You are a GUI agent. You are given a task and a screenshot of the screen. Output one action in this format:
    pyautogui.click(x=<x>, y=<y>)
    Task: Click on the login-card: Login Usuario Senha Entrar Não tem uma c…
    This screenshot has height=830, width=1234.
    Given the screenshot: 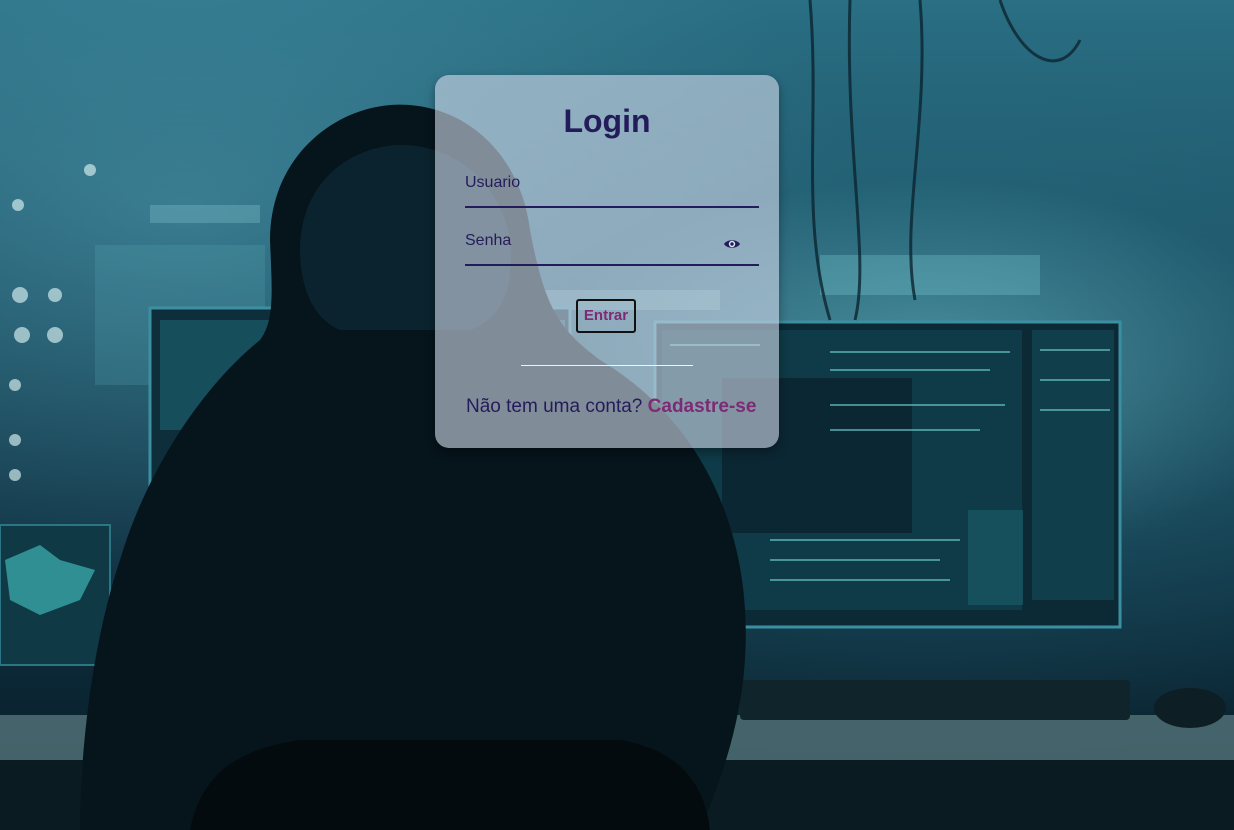 What is the action you would take?
    pyautogui.click(x=607, y=261)
    